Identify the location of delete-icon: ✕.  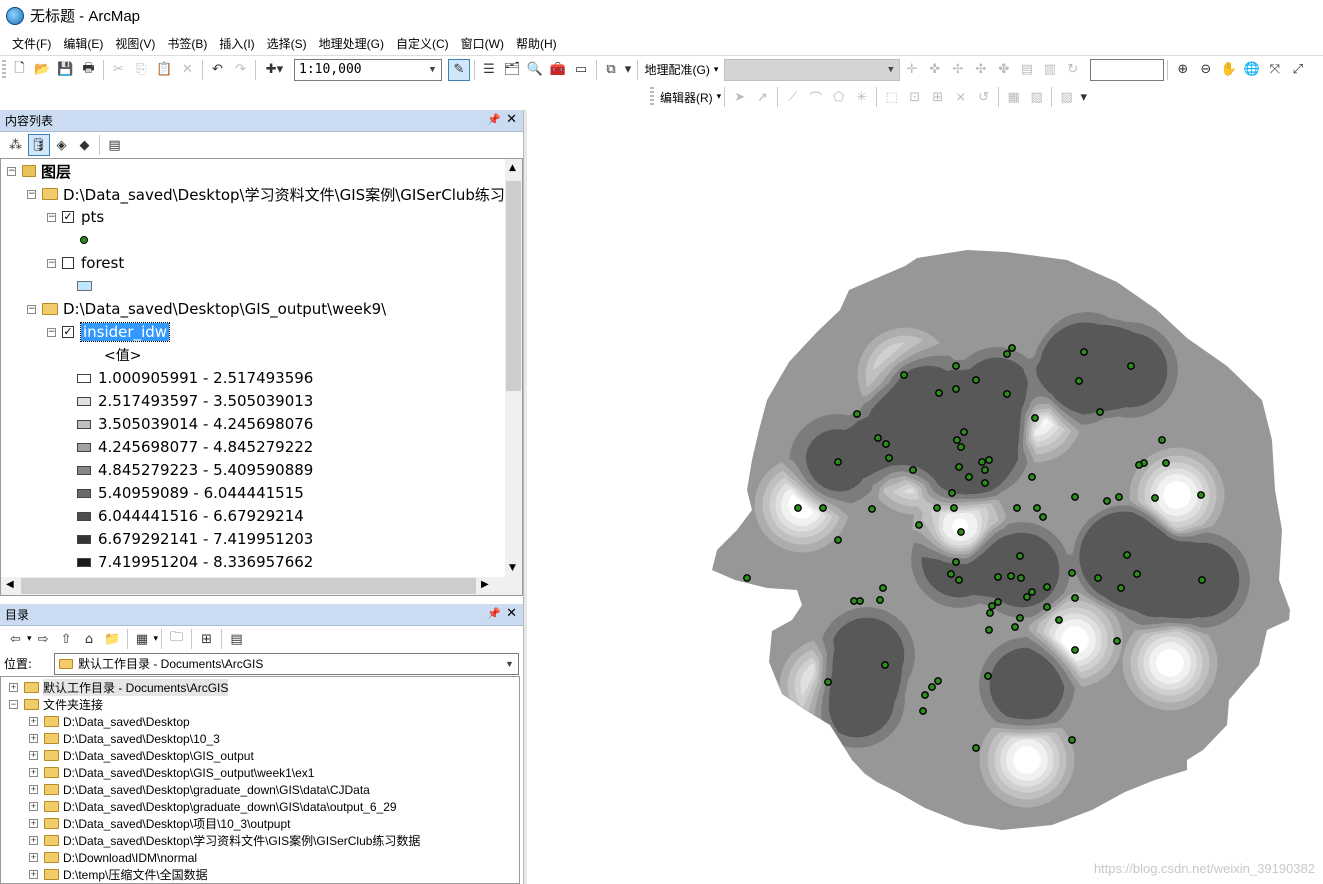
(188, 70).